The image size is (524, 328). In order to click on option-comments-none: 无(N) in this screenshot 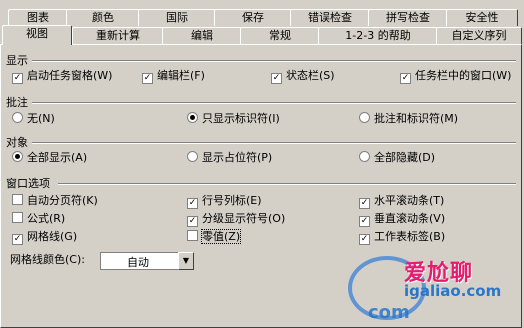, I will do `click(33, 119)`.